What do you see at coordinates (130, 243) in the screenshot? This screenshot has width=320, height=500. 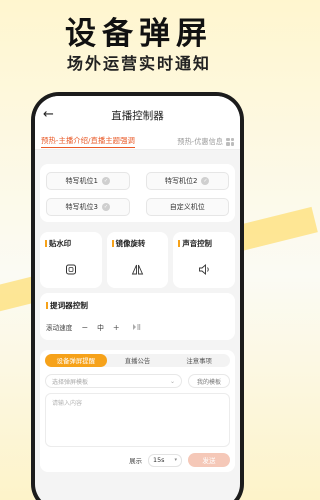 I see `feature-label-text: 镜像旋转` at bounding box center [130, 243].